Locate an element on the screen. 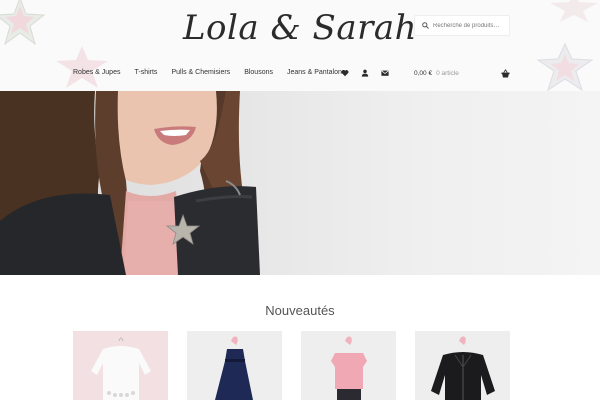  basket-icon is located at coordinates (505, 73).